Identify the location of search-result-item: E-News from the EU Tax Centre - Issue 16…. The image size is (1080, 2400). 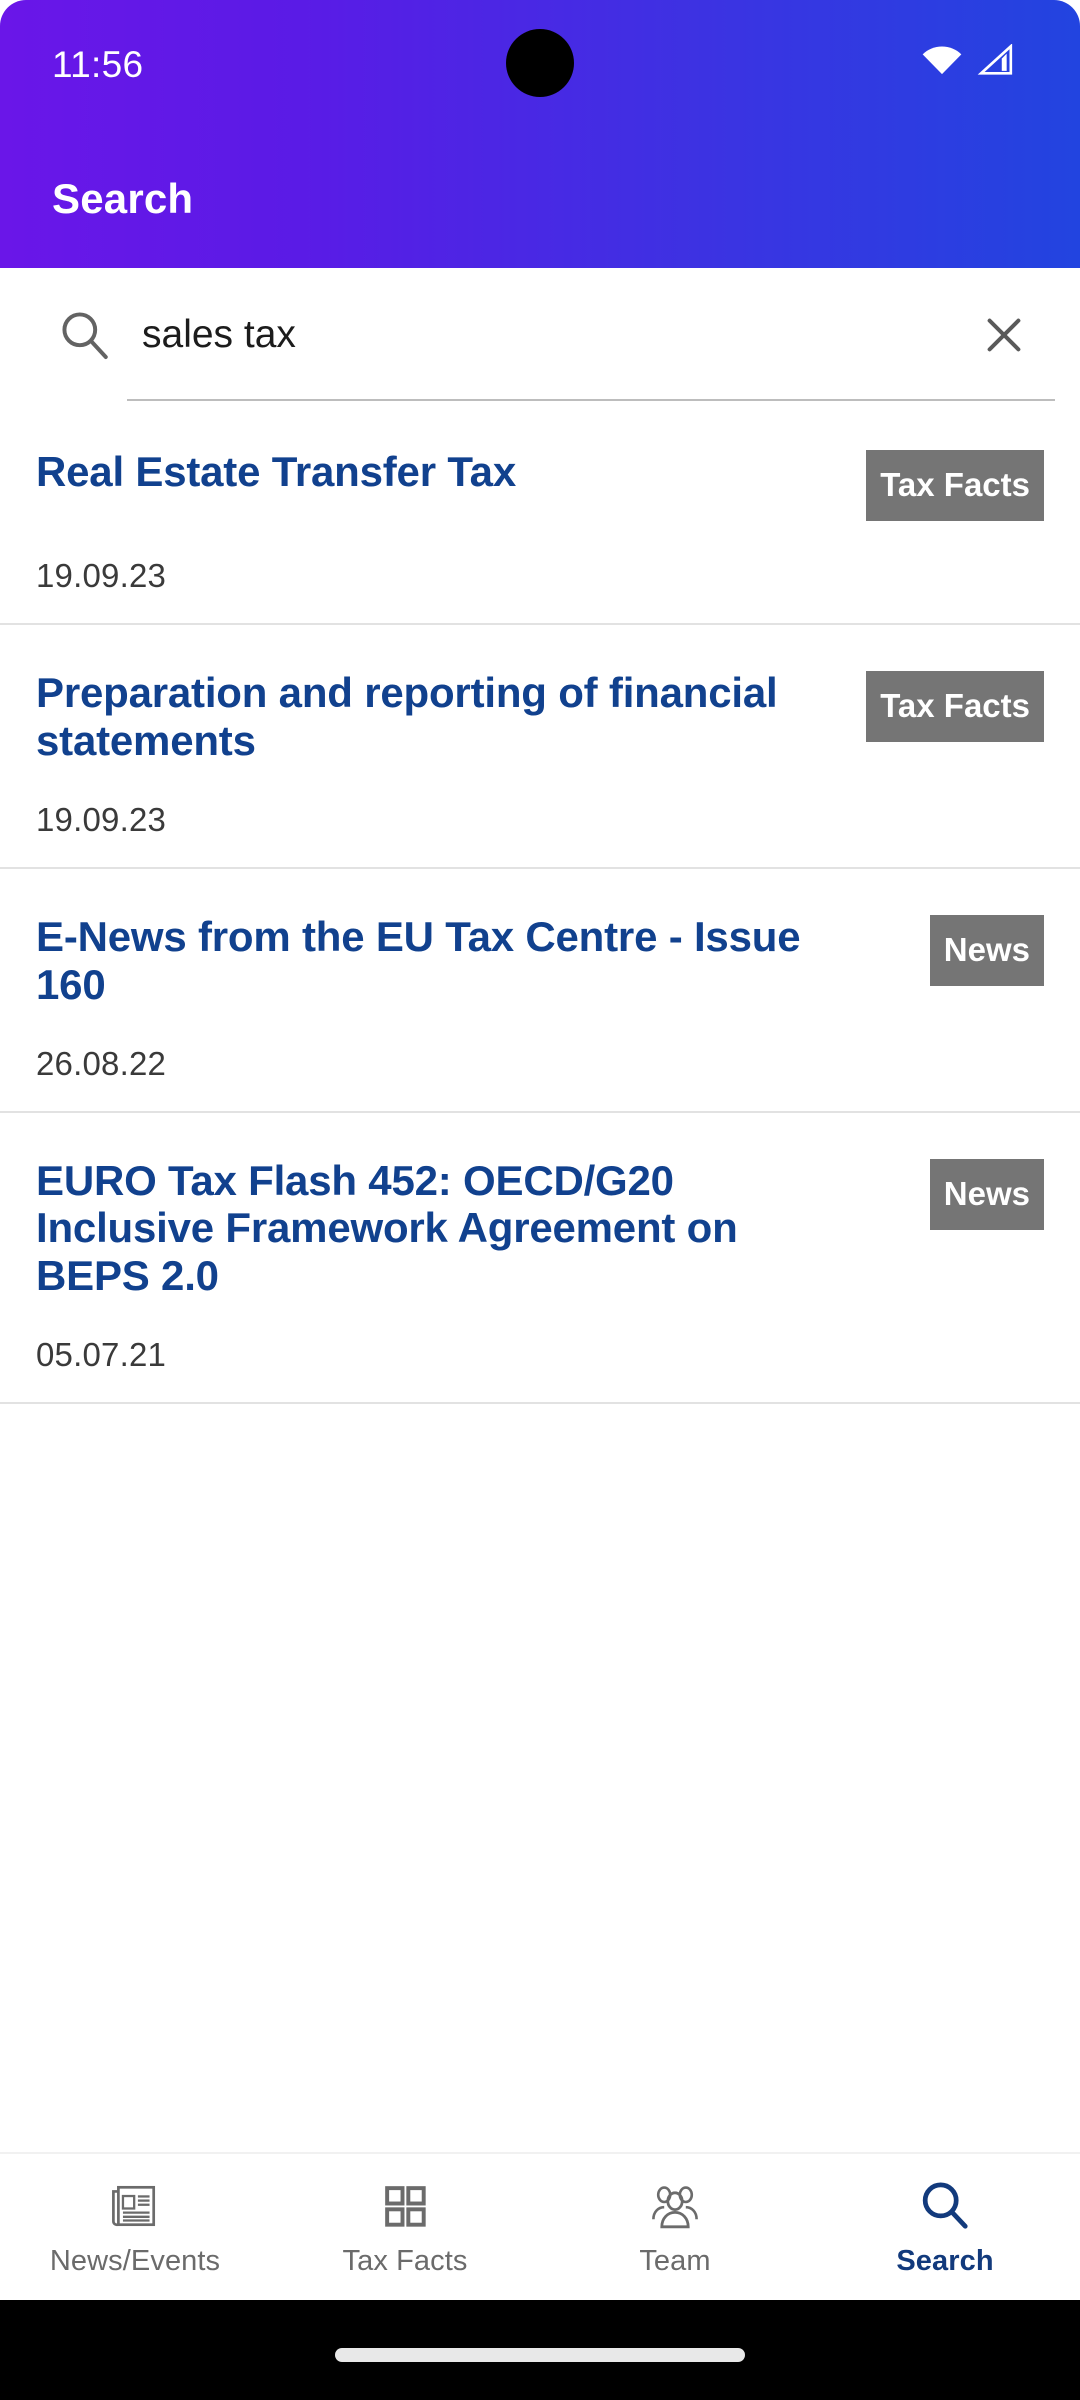
(540, 991).